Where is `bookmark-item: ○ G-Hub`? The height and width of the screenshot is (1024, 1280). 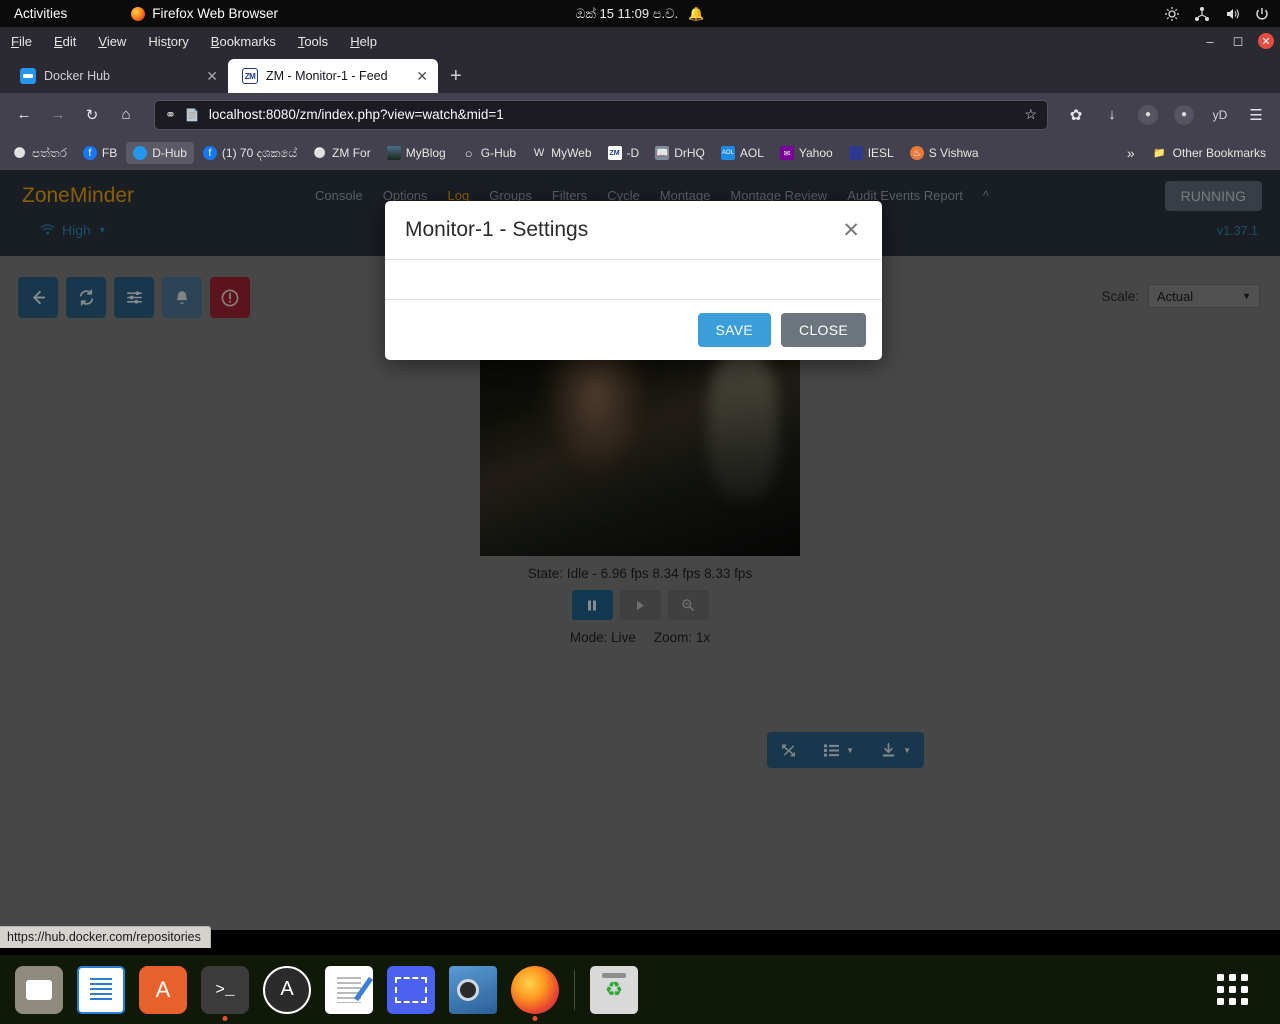 bookmark-item: ○ G-Hub is located at coordinates (489, 153).